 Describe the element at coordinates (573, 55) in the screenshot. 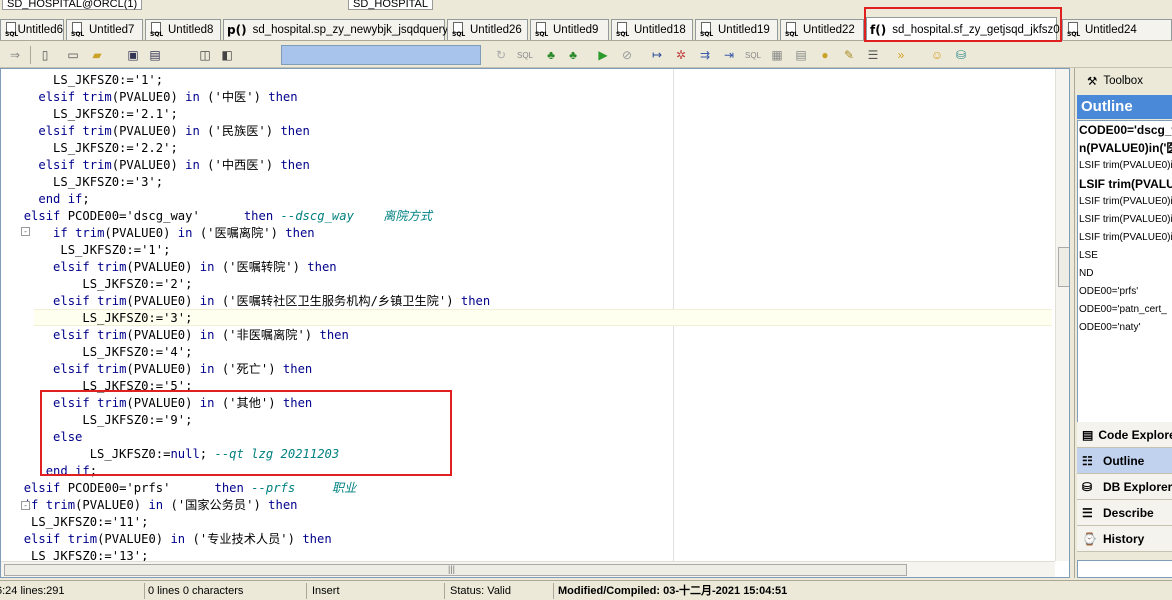

I see `tree-alt-icon: ♣` at that location.